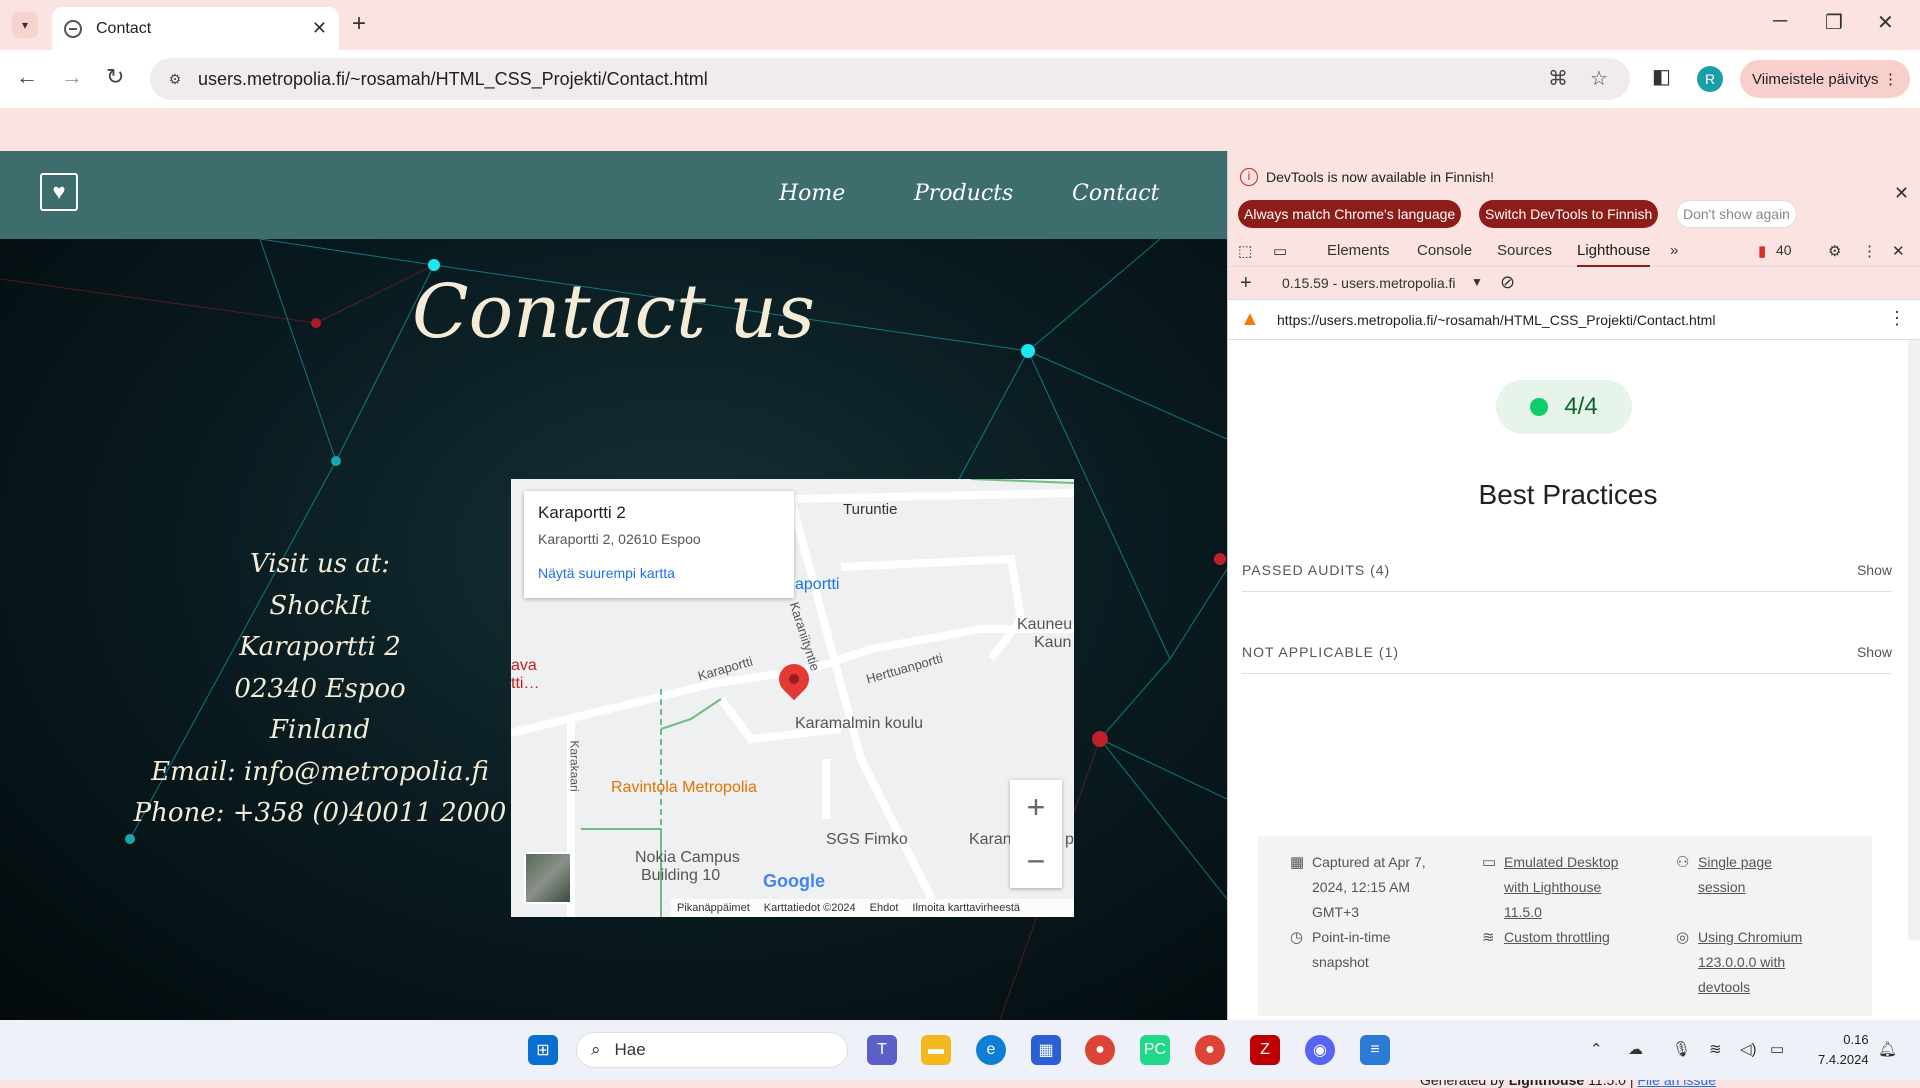 This screenshot has height=1088, width=1920. I want to click on windows-start-icon: ⊞, so click(543, 1050).